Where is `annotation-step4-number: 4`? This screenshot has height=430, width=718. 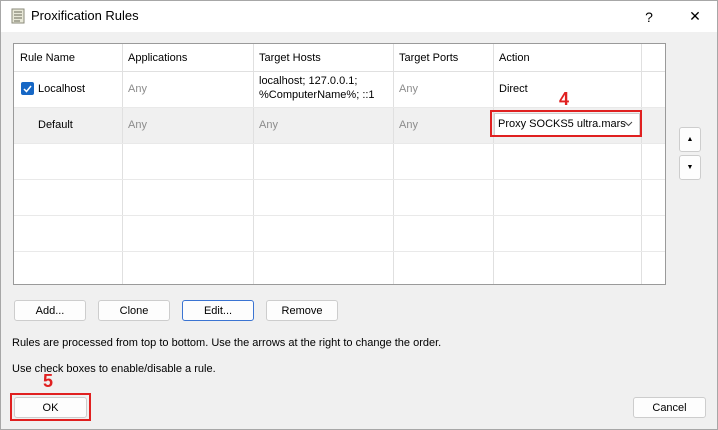 annotation-step4-number: 4 is located at coordinates (564, 99).